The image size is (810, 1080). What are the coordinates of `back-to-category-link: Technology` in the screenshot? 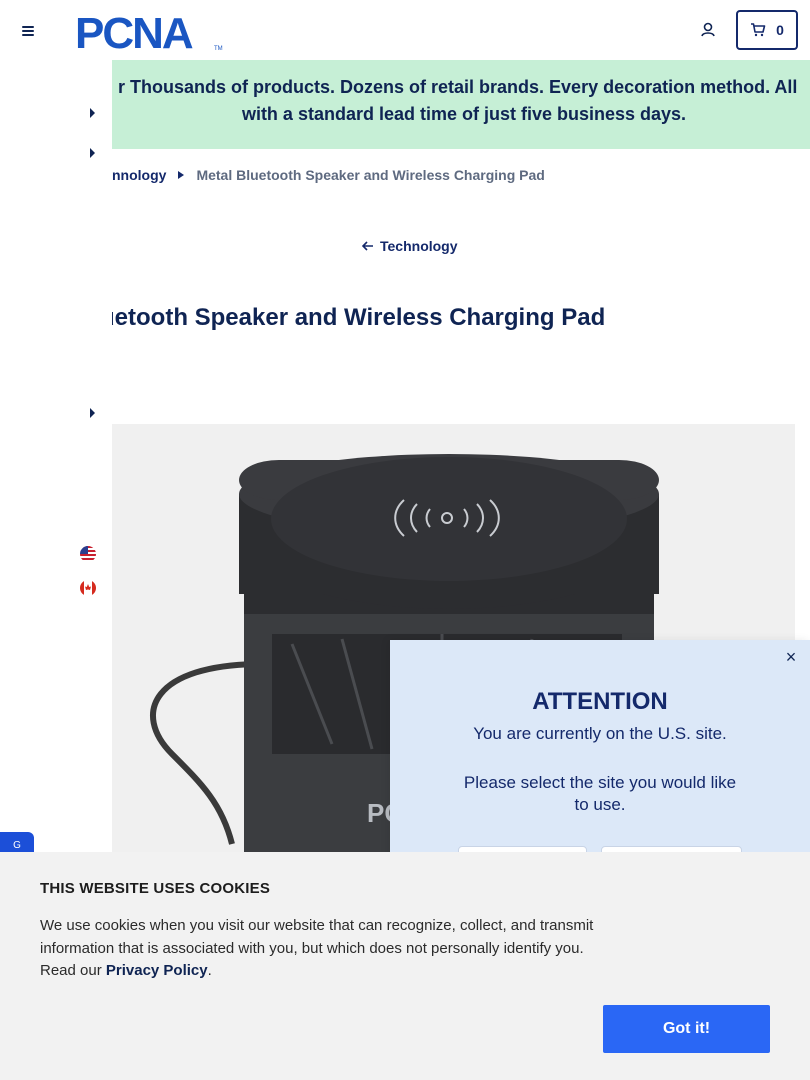 It's located at (410, 246).